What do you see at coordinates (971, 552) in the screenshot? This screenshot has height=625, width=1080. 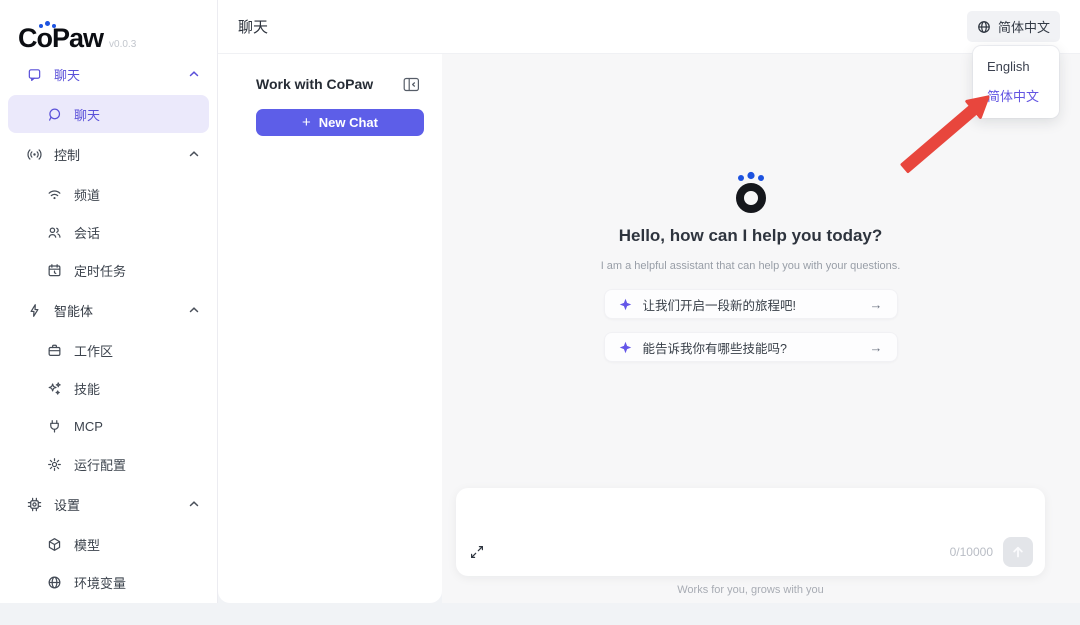 I see `char-counter: 0/10000` at bounding box center [971, 552].